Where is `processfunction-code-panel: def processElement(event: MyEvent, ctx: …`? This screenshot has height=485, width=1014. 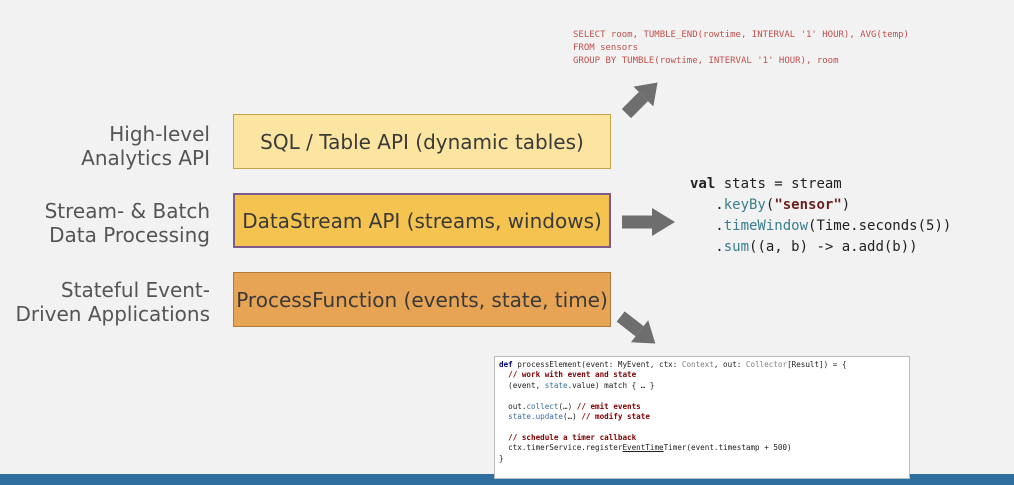
processfunction-code-panel: def processElement(event: MyEvent, ctx: … is located at coordinates (702, 417).